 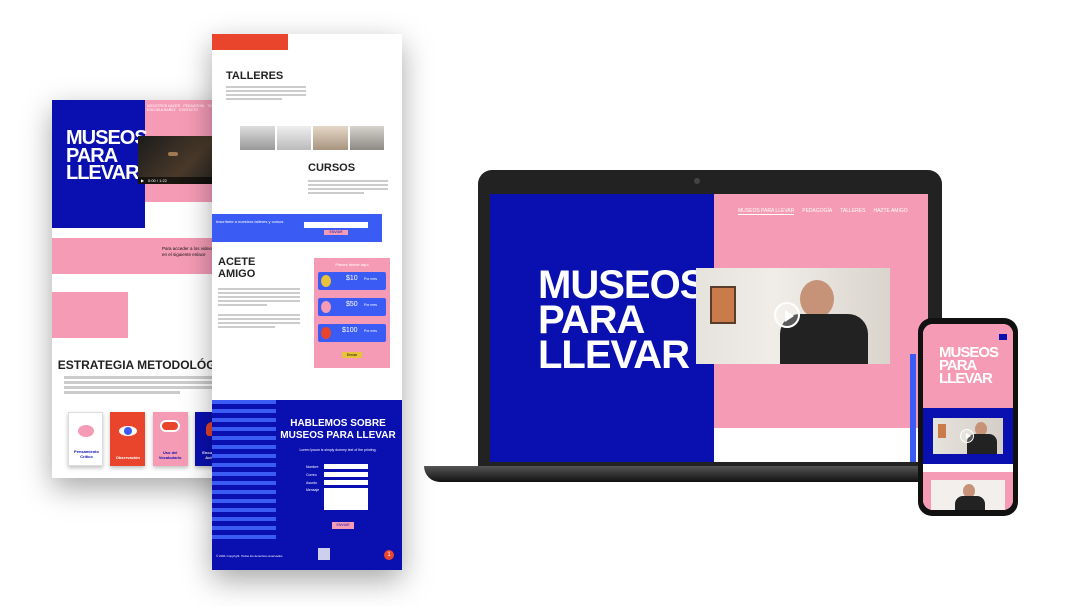 I want to click on nav-item: Escuela Bañez, so click(x=161, y=110).